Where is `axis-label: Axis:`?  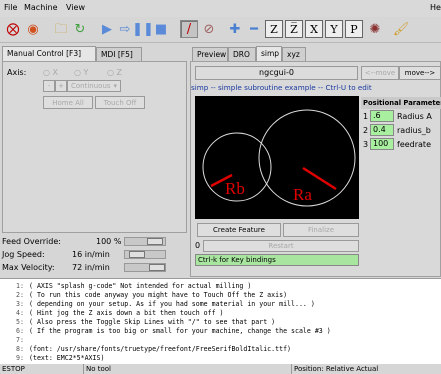
axis-label: Axis: is located at coordinates (17, 72).